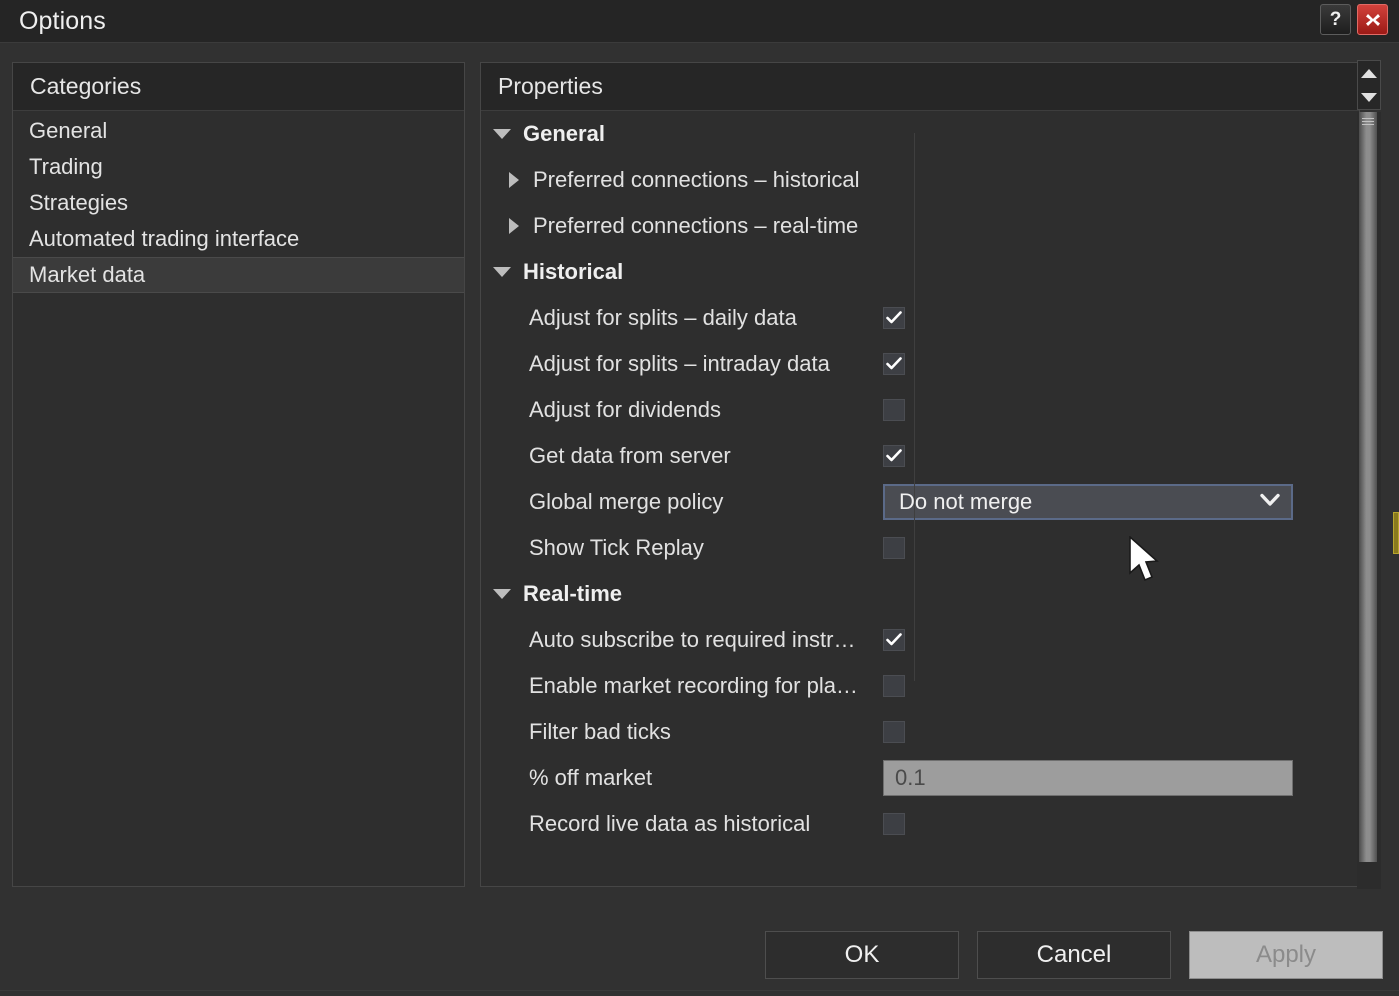  What do you see at coordinates (1074, 955) in the screenshot?
I see `cancel-button: Cancel` at bounding box center [1074, 955].